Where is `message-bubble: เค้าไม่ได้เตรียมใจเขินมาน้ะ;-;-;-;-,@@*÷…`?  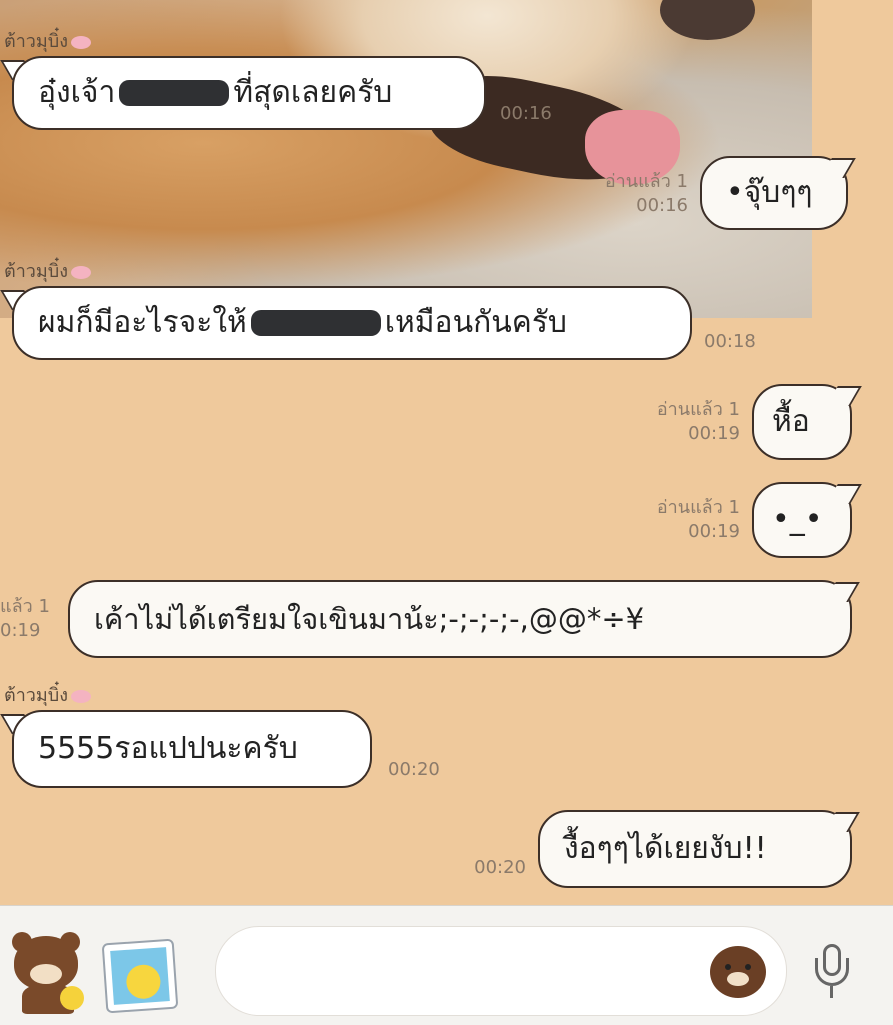
message-bubble: เค้าไม่ได้เตรียมใจเขินมาน้ะ;-;-;-;-,@@*÷… is located at coordinates (460, 619).